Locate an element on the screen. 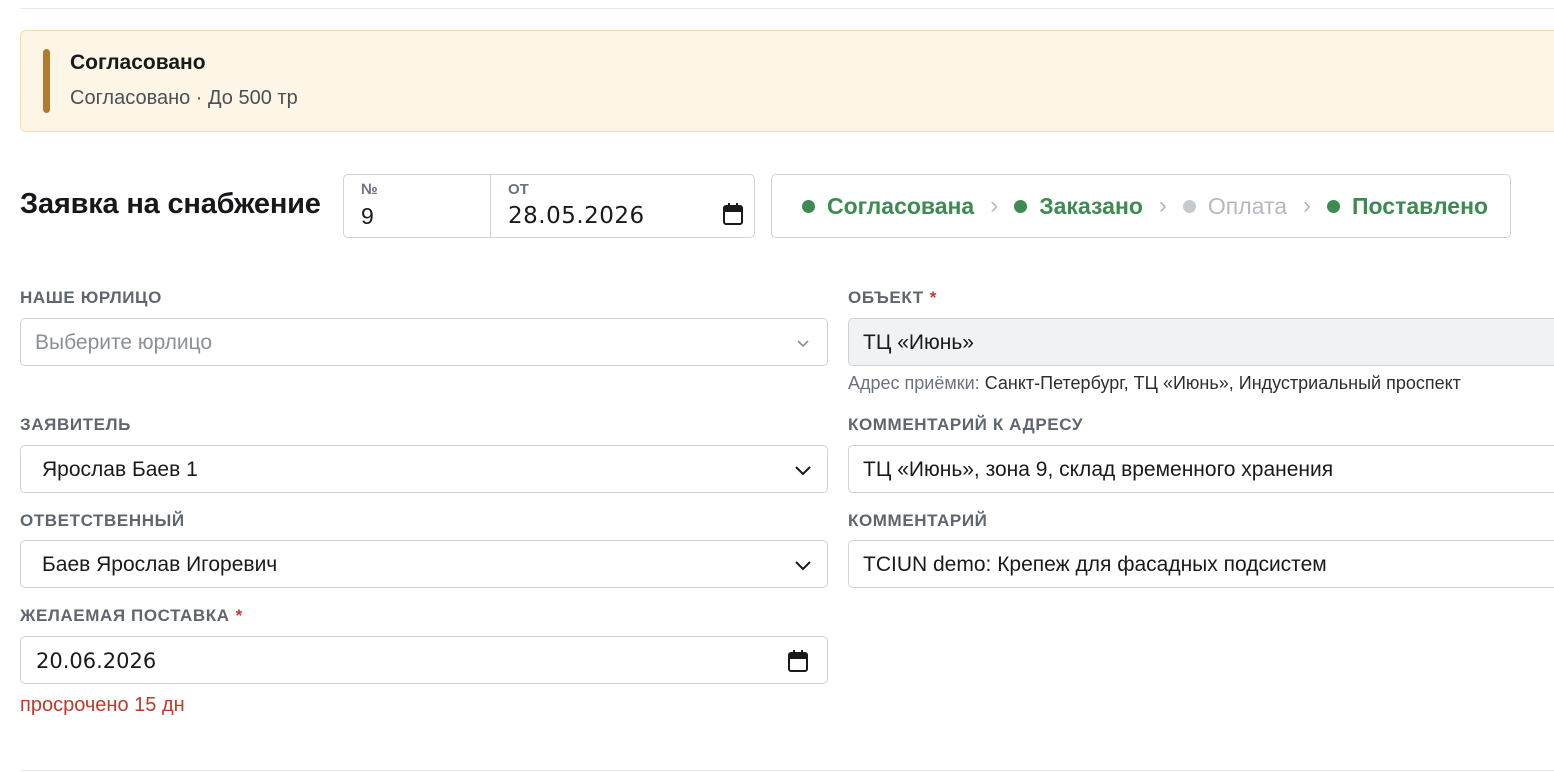 This screenshot has height=772, width=1554. banner-subtitle: Согласовано · До 500 тр is located at coordinates (184, 98).